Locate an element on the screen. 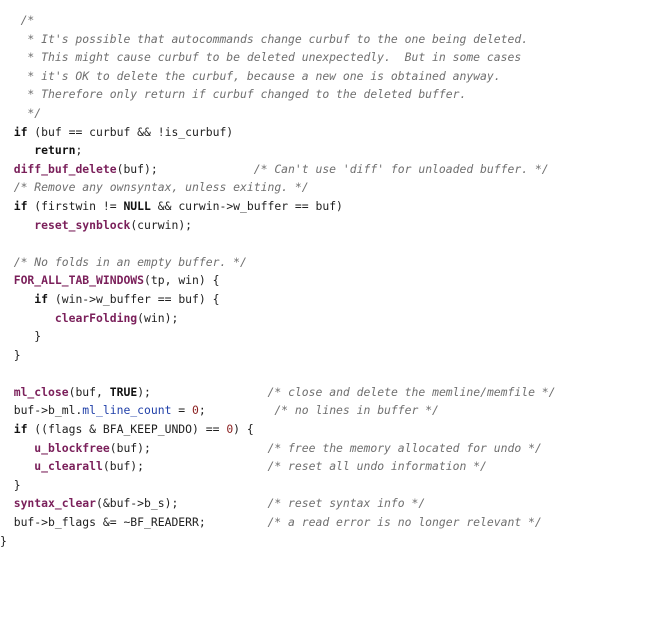 The height and width of the screenshot is (618, 671). code-token-plain: (tp, win) { is located at coordinates (182, 280).